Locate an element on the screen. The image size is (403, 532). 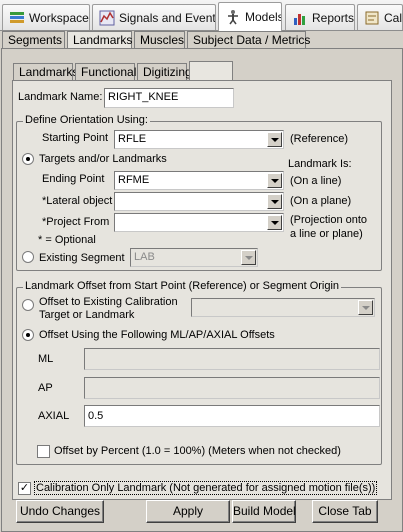
tab-landmarks-list: Landmarks is located at coordinates (45, 72).